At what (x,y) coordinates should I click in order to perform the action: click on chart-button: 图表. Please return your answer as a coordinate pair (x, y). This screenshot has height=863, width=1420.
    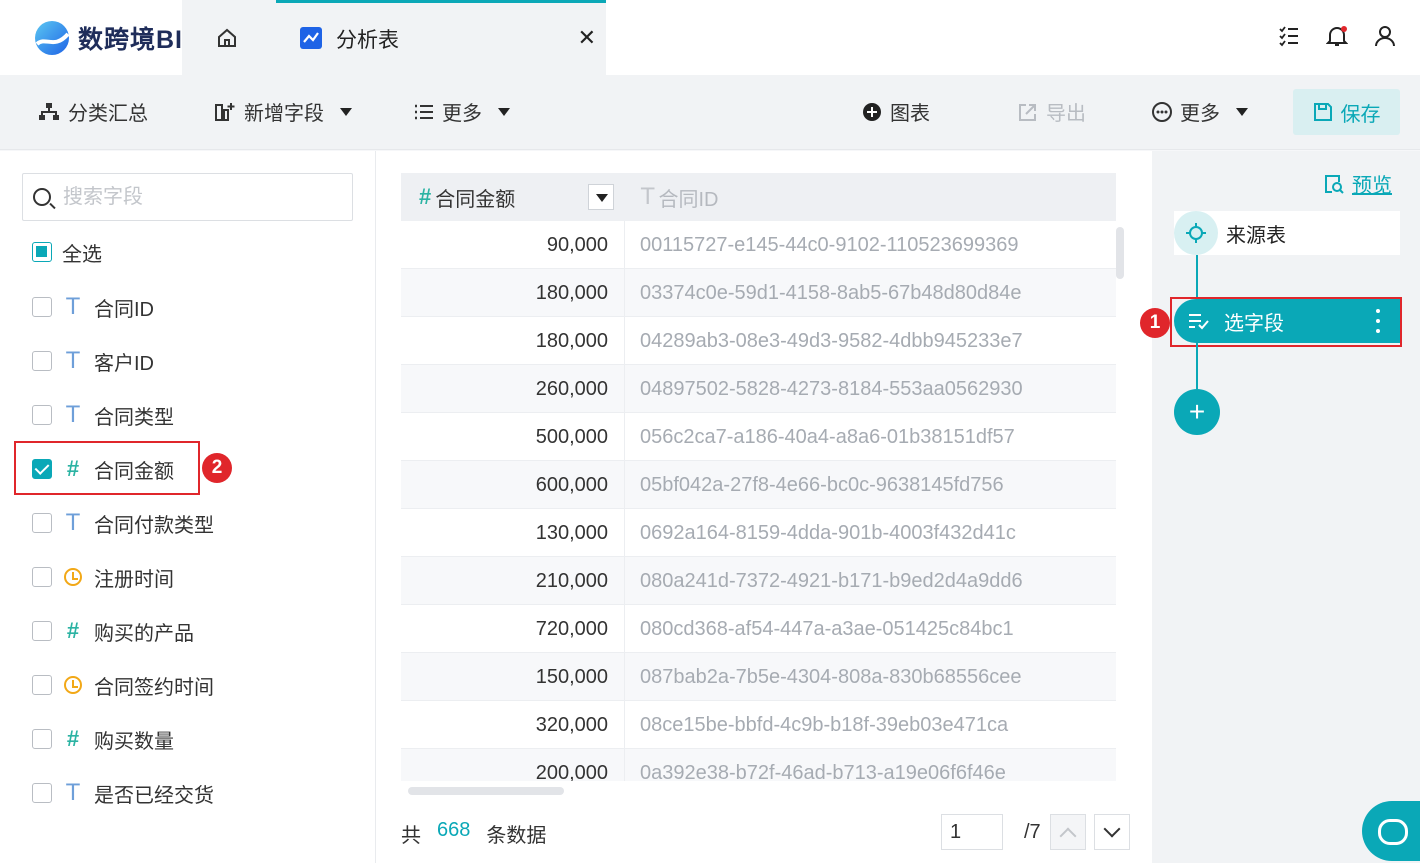
    Looking at the image, I should click on (896, 111).